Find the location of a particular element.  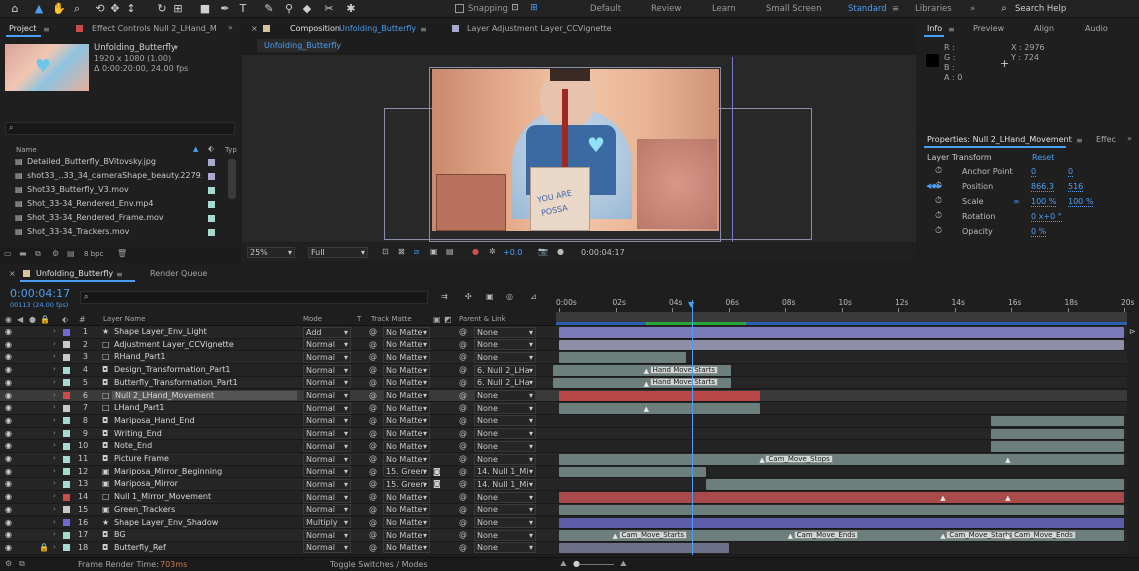

render-icon: ⚙ is located at coordinates (8, 563).